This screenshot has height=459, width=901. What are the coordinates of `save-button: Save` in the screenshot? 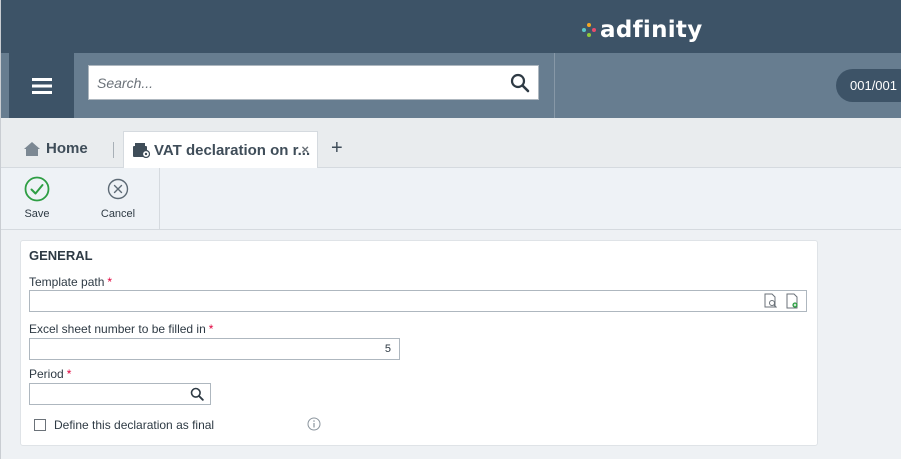 It's located at (37, 198).